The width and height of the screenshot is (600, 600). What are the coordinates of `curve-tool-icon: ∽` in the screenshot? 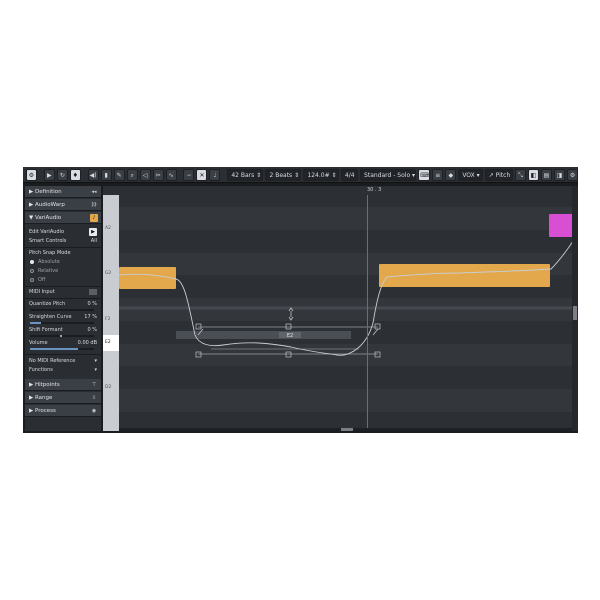 It's located at (189, 174).